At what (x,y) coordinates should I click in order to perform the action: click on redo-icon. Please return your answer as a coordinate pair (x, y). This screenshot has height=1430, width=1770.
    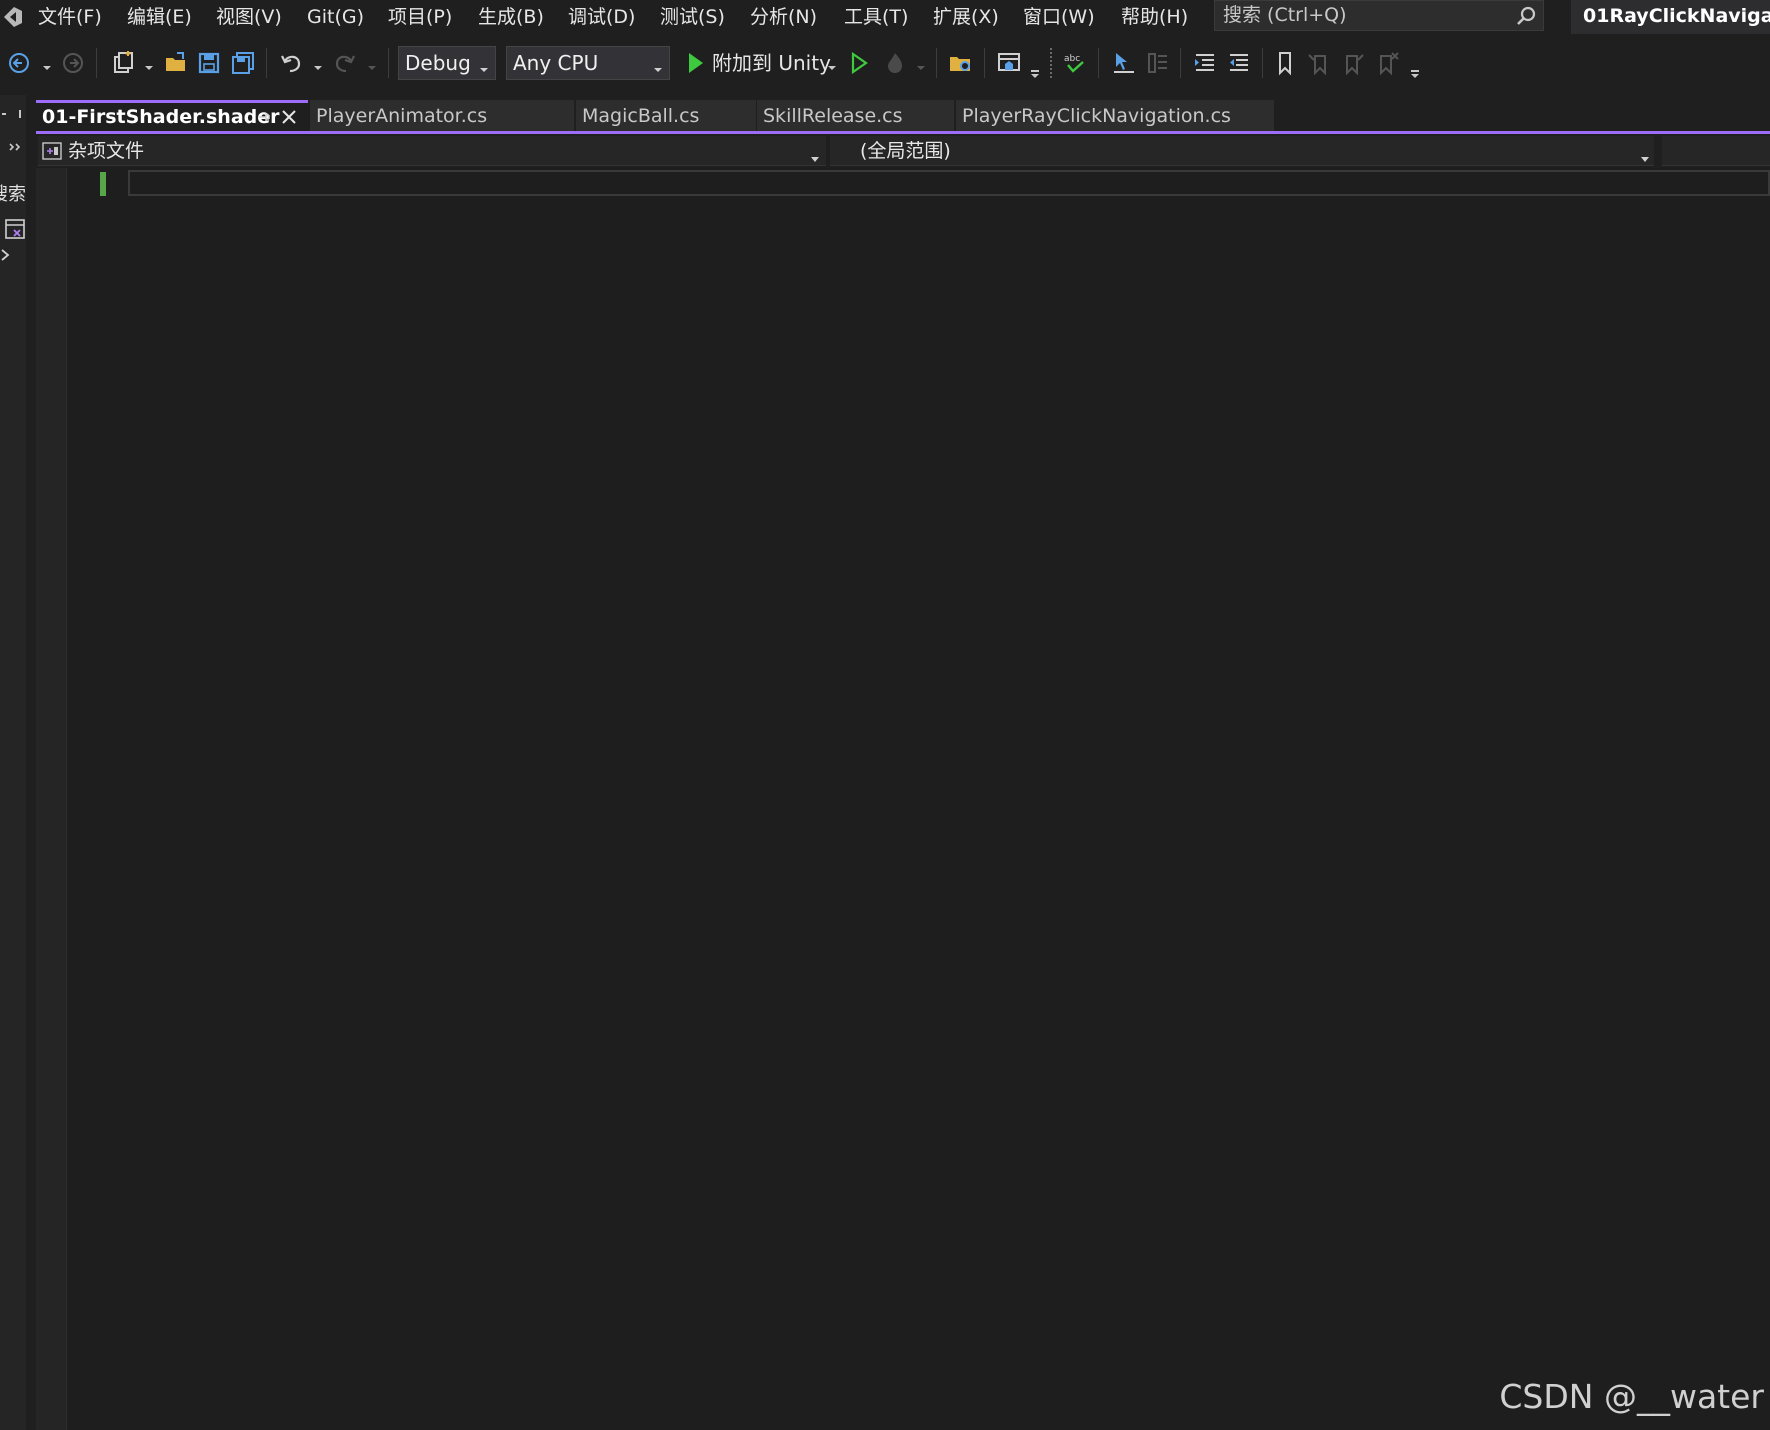
    Looking at the image, I should click on (345, 63).